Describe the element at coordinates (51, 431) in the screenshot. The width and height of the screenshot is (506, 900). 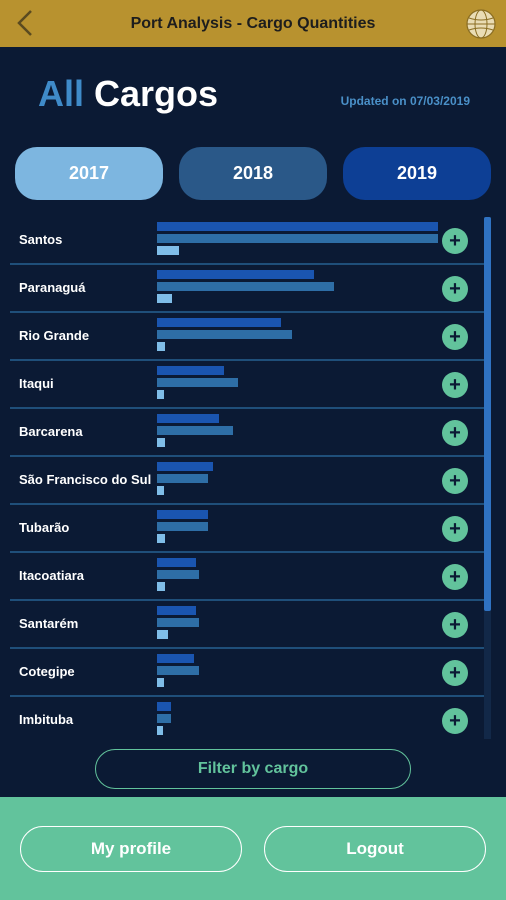
I see `port-name: Barcarena` at that location.